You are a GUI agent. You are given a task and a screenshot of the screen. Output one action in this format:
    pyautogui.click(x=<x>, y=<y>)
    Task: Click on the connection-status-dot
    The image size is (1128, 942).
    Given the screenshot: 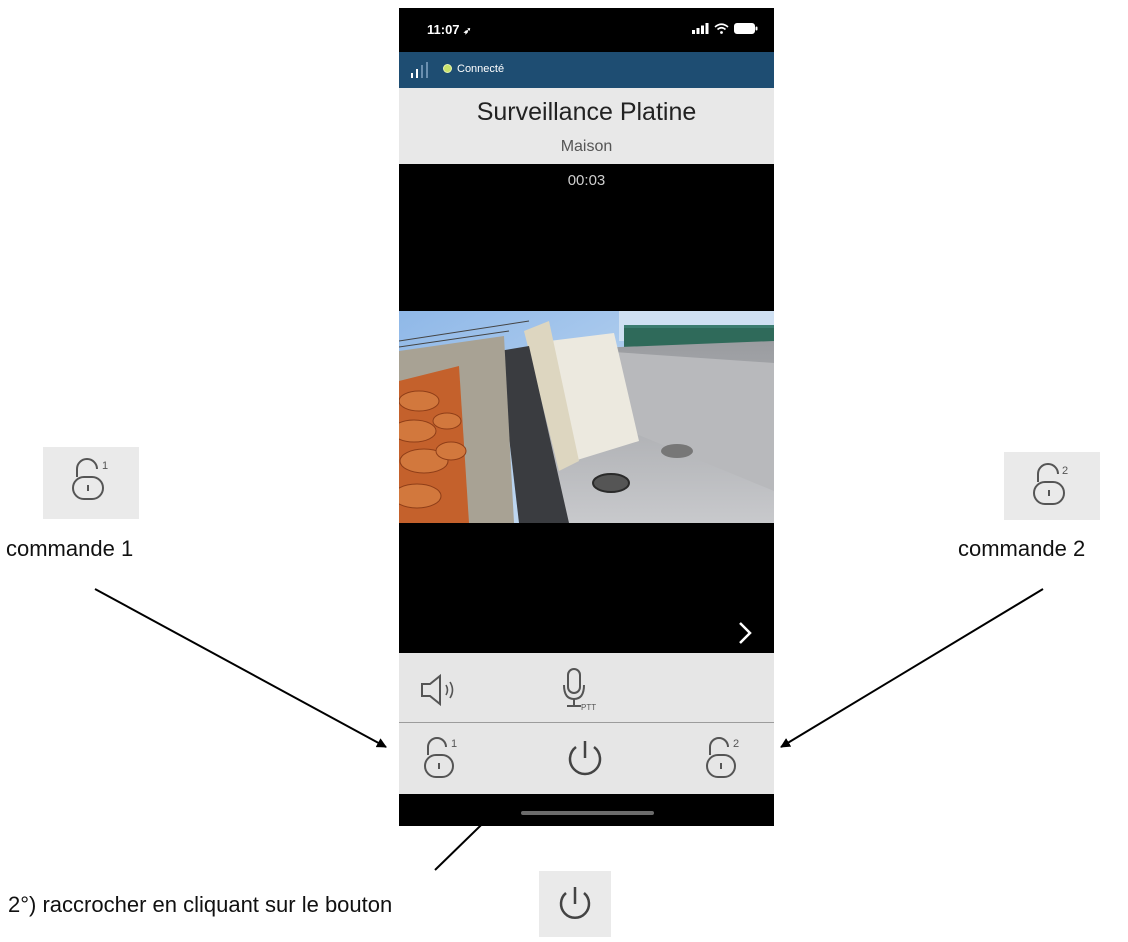 What is the action you would take?
    pyautogui.click(x=447, y=68)
    